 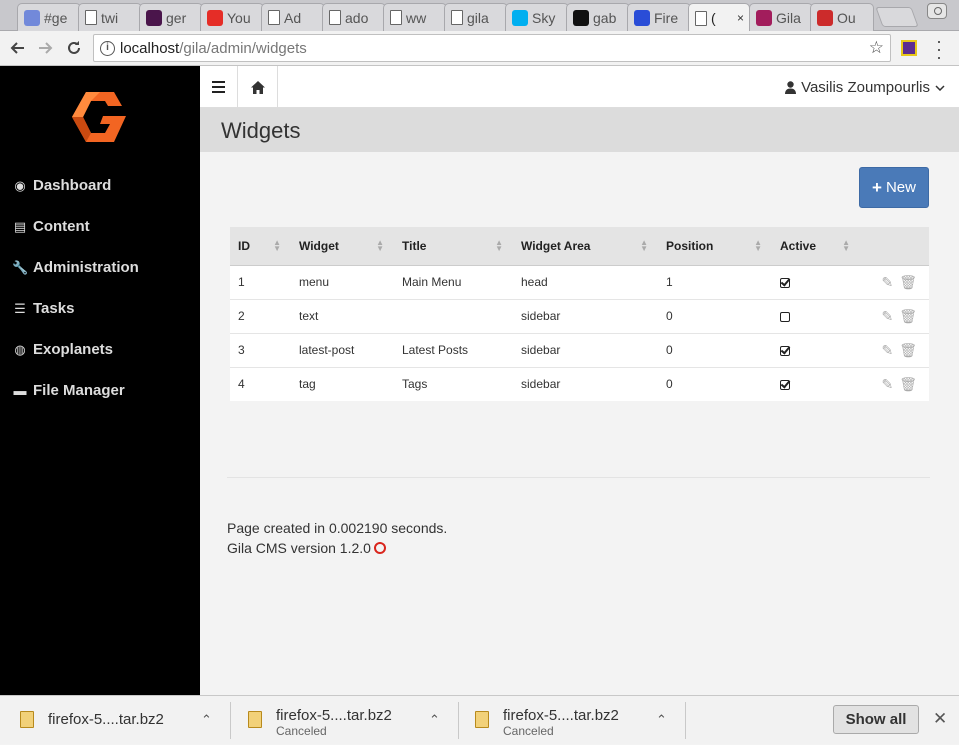 What do you see at coordinates (865, 87) in the screenshot?
I see `user-menu: Vasilis Zoumpourlis` at bounding box center [865, 87].